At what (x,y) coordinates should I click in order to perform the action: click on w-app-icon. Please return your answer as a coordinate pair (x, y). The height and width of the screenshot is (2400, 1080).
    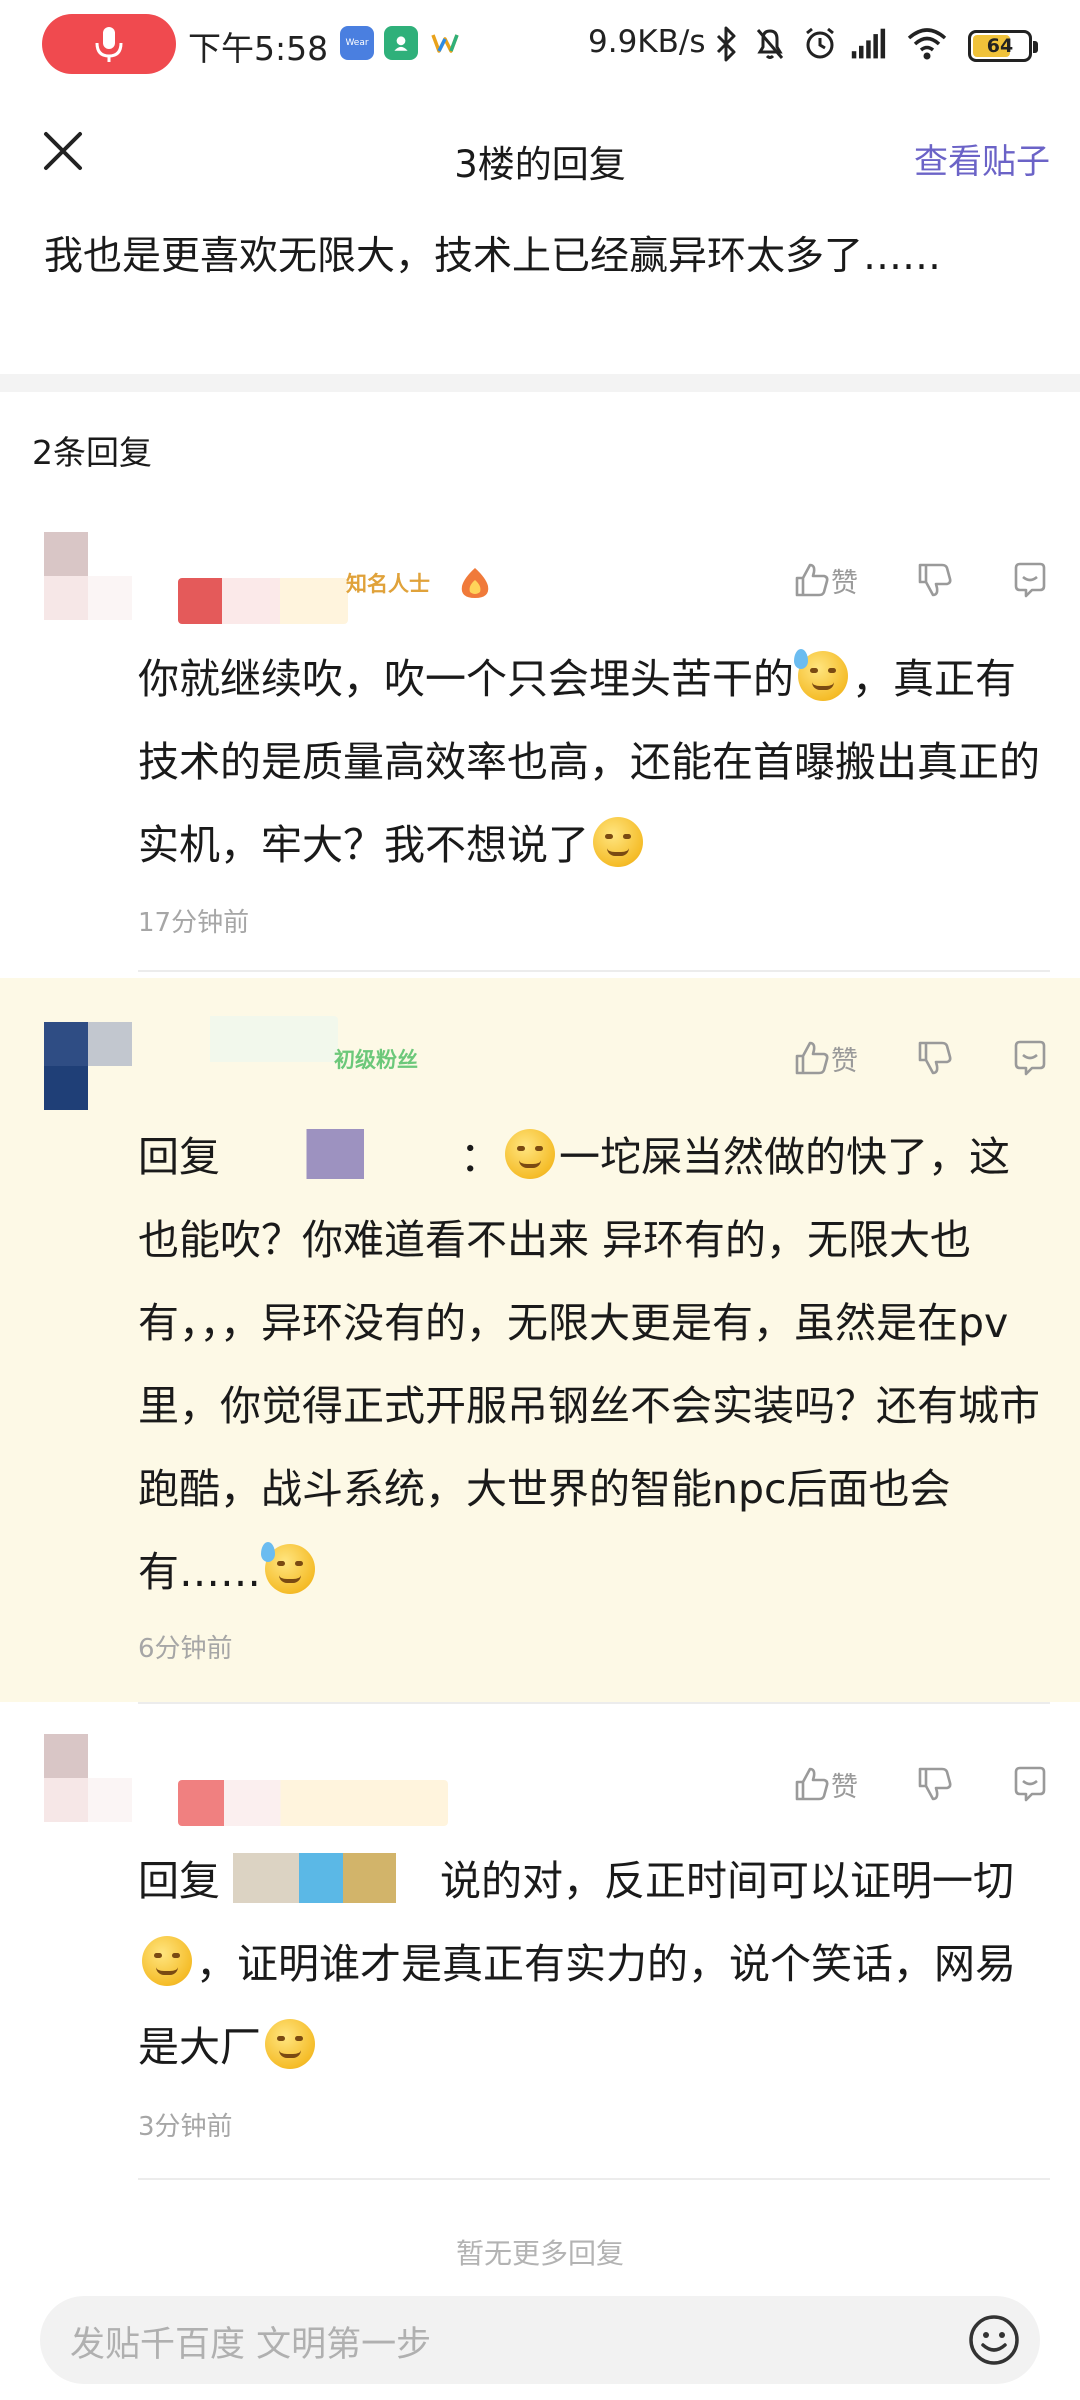
    Looking at the image, I should click on (445, 43).